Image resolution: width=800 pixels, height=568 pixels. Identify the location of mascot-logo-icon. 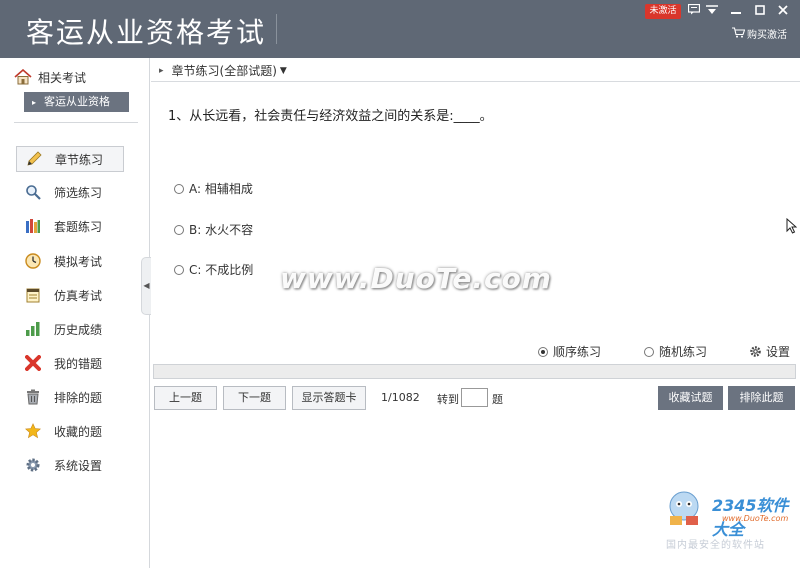
(684, 508).